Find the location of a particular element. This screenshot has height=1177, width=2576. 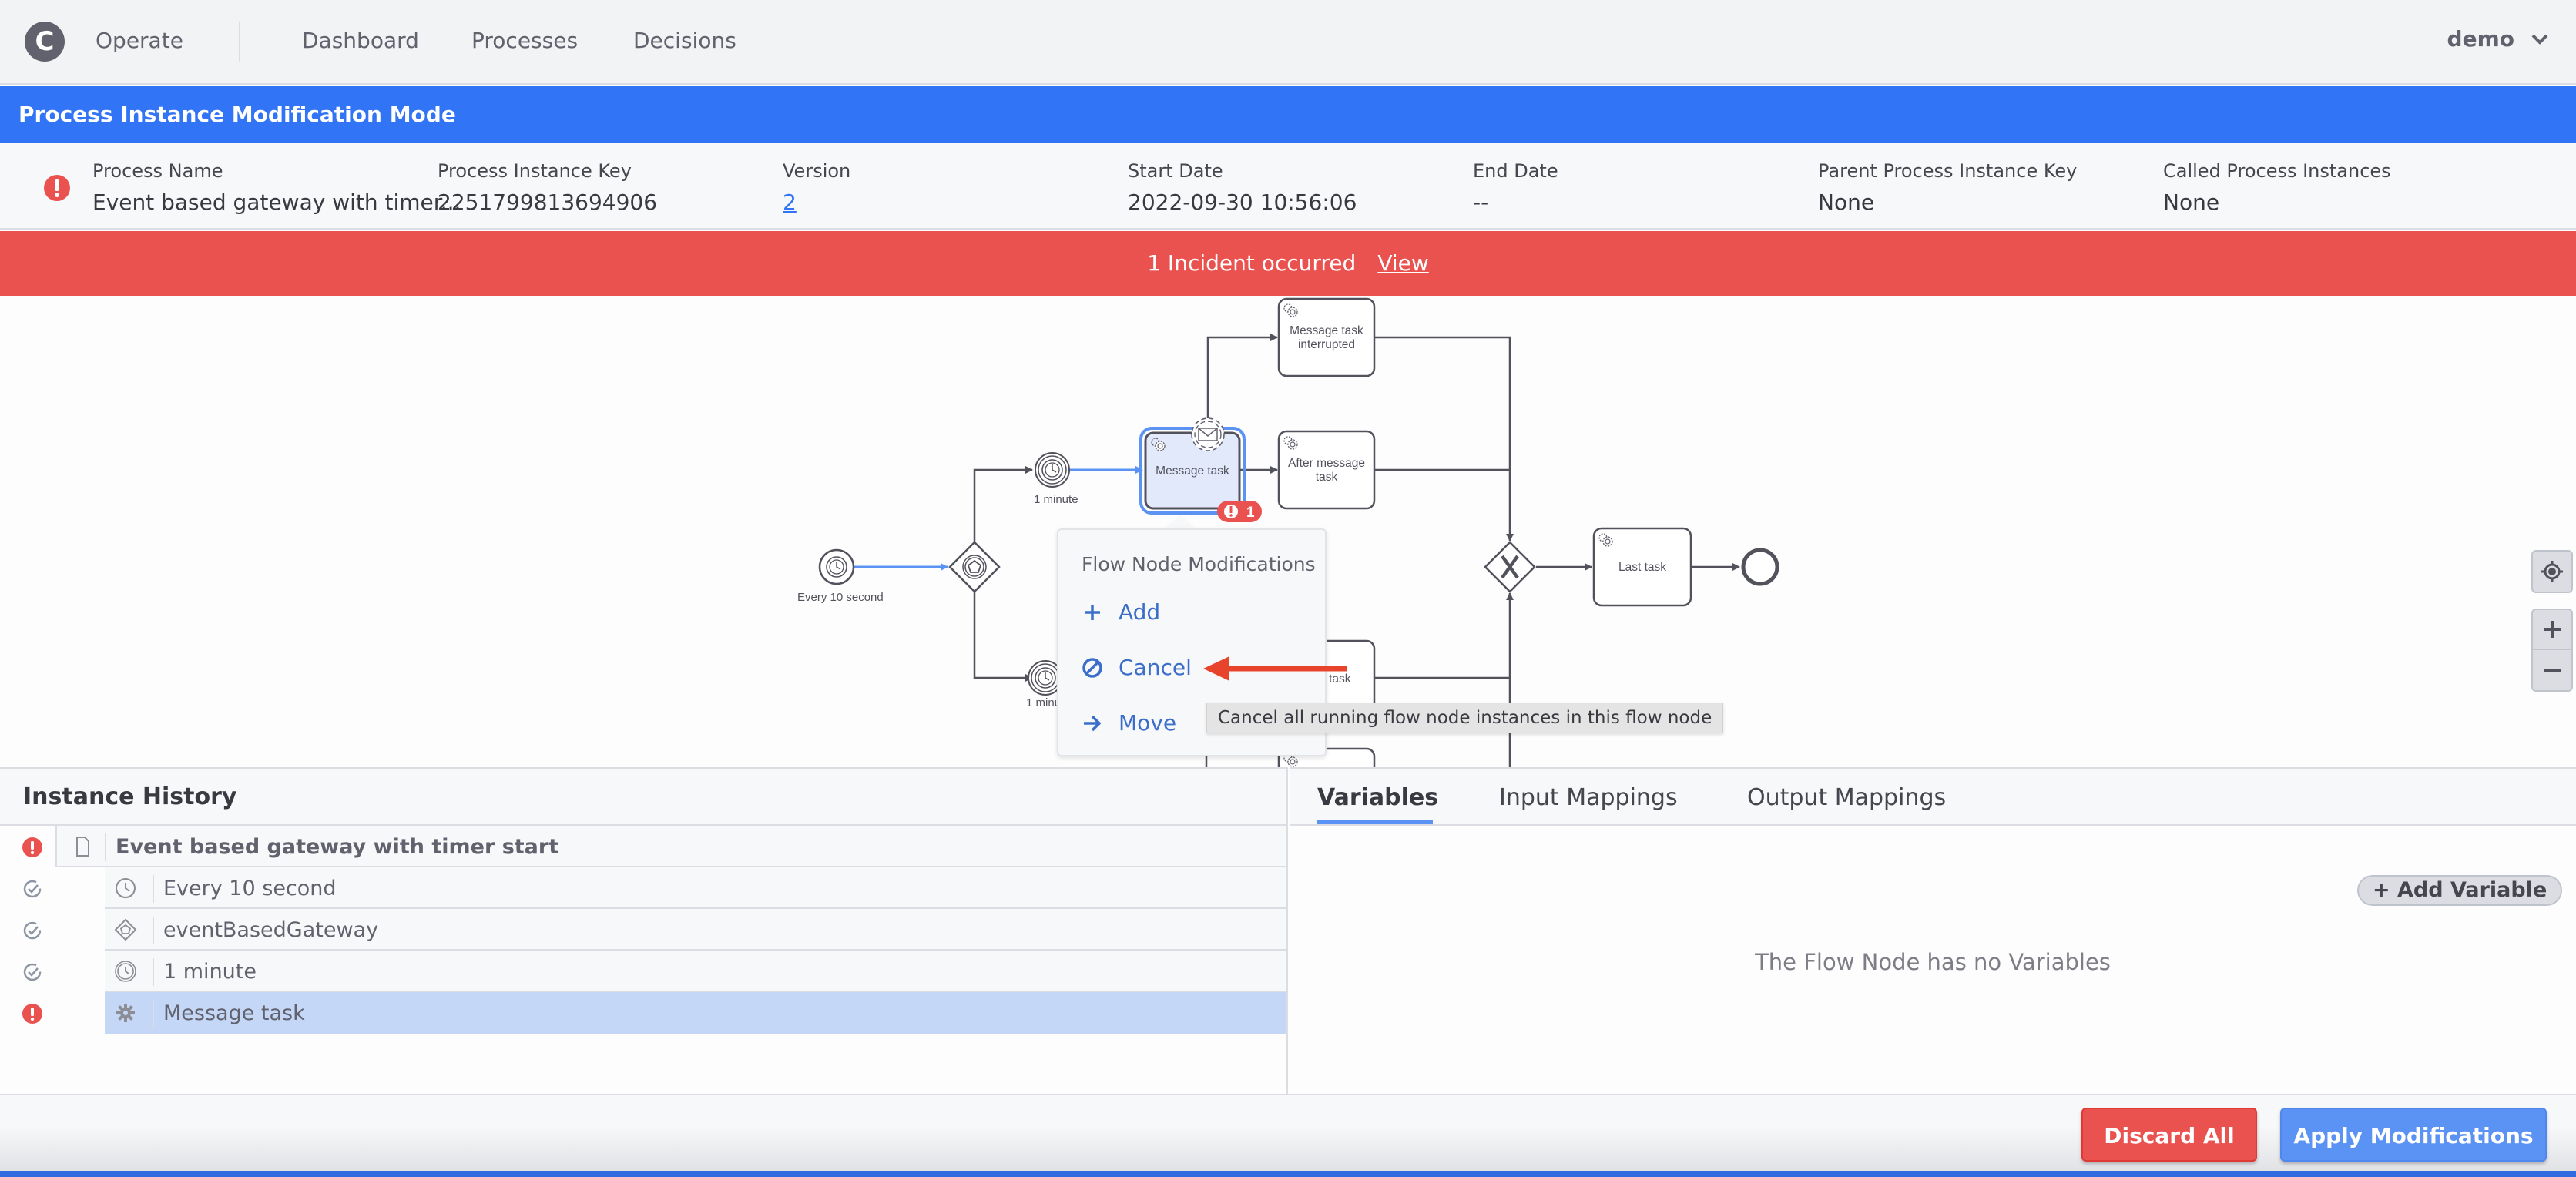

cancel-label: Cancel is located at coordinates (1155, 667).